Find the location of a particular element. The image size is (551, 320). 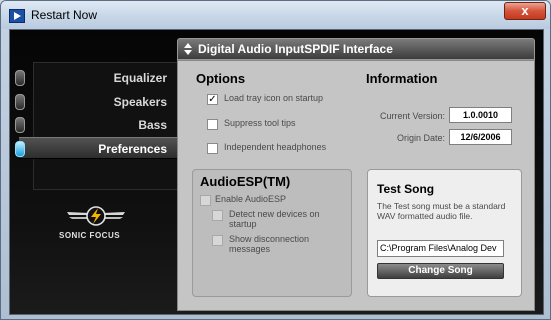

load-tray-checkbox: ✓ is located at coordinates (212, 99).